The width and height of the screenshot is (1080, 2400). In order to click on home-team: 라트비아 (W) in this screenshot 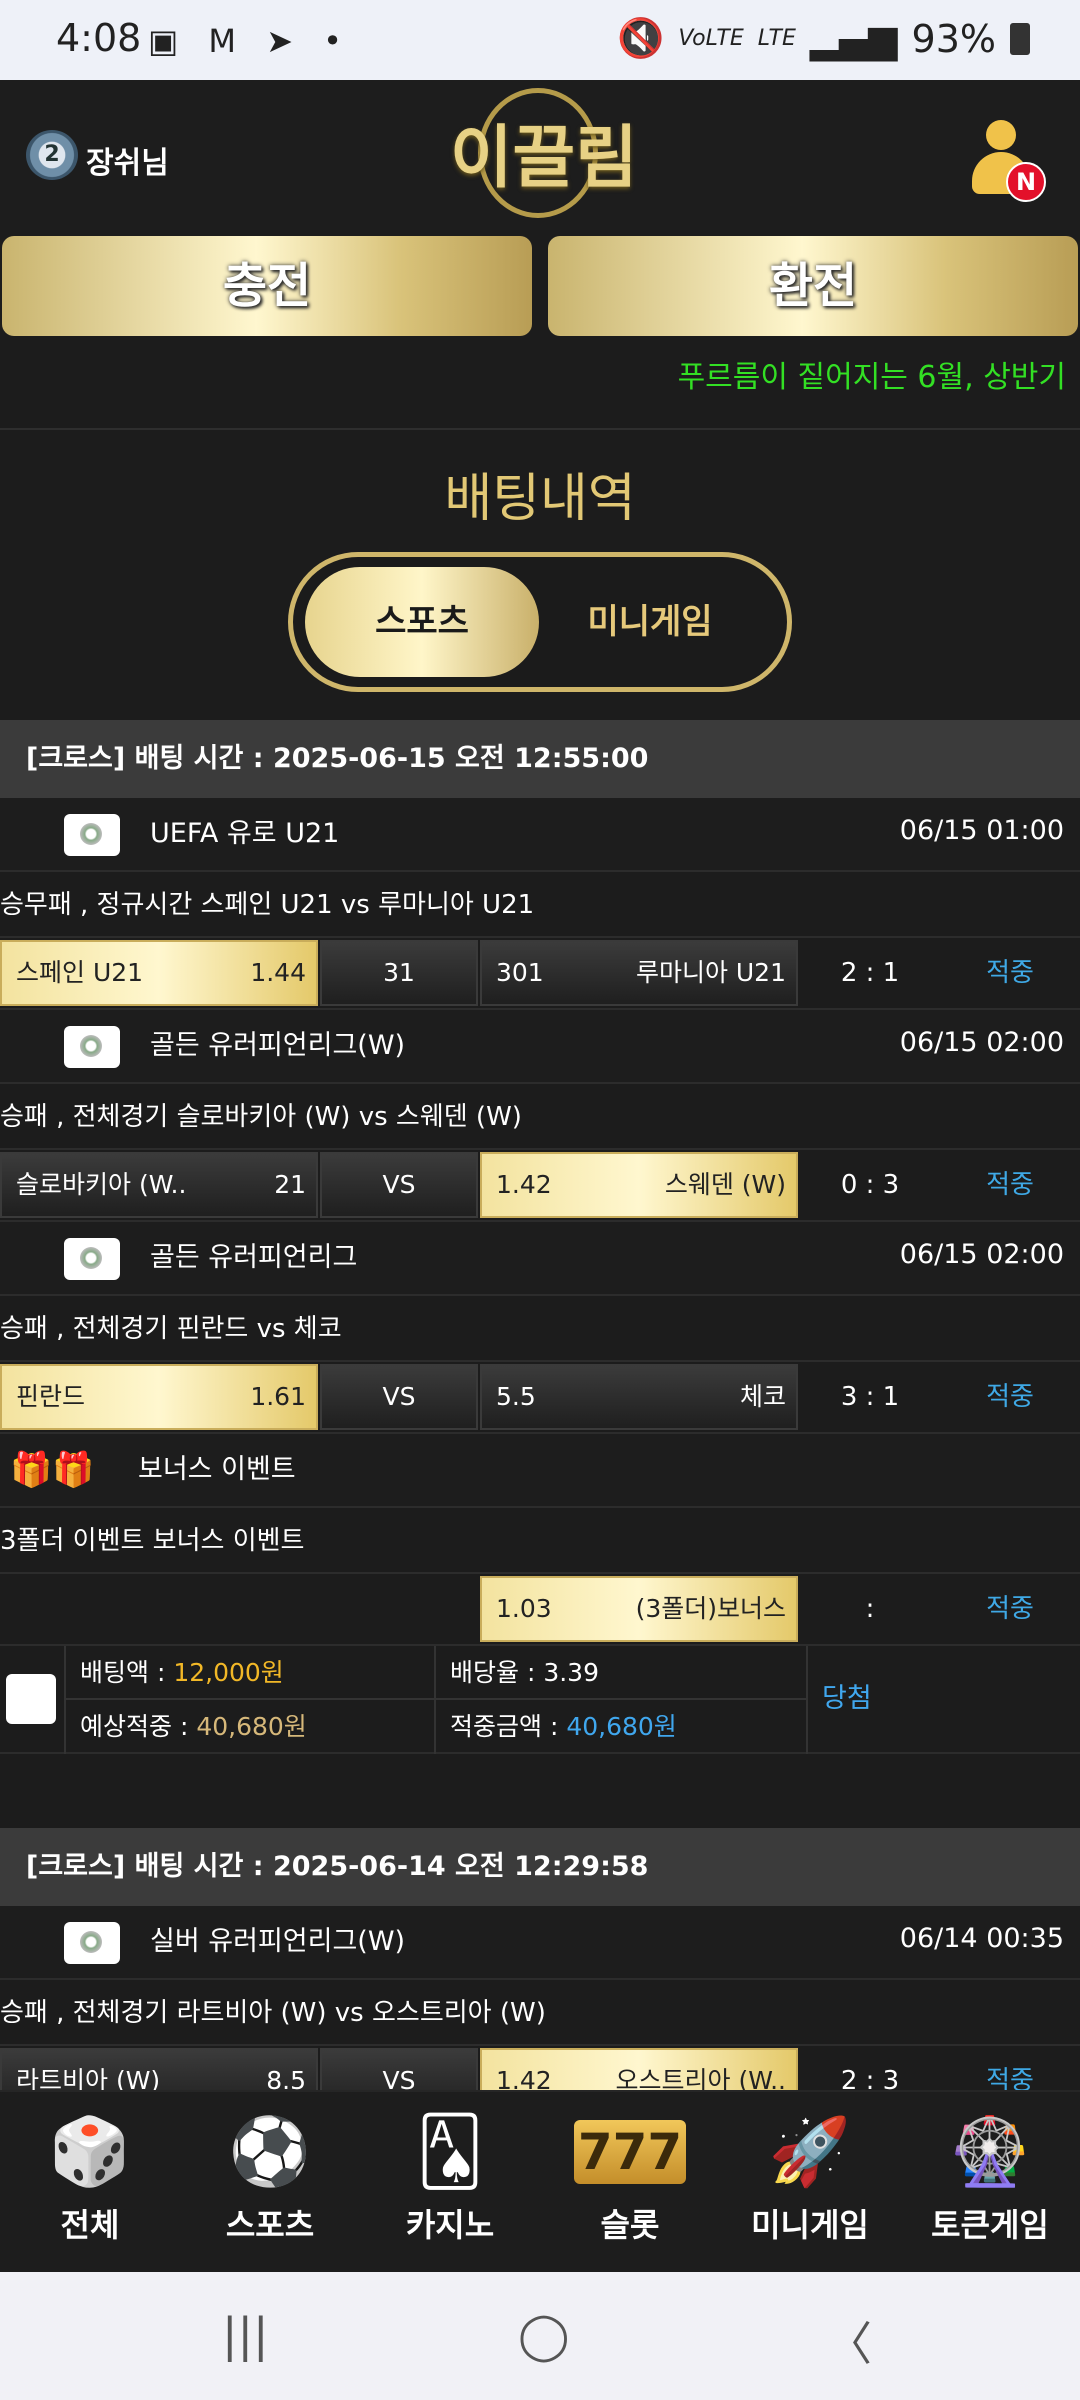, I will do `click(88, 2078)`.